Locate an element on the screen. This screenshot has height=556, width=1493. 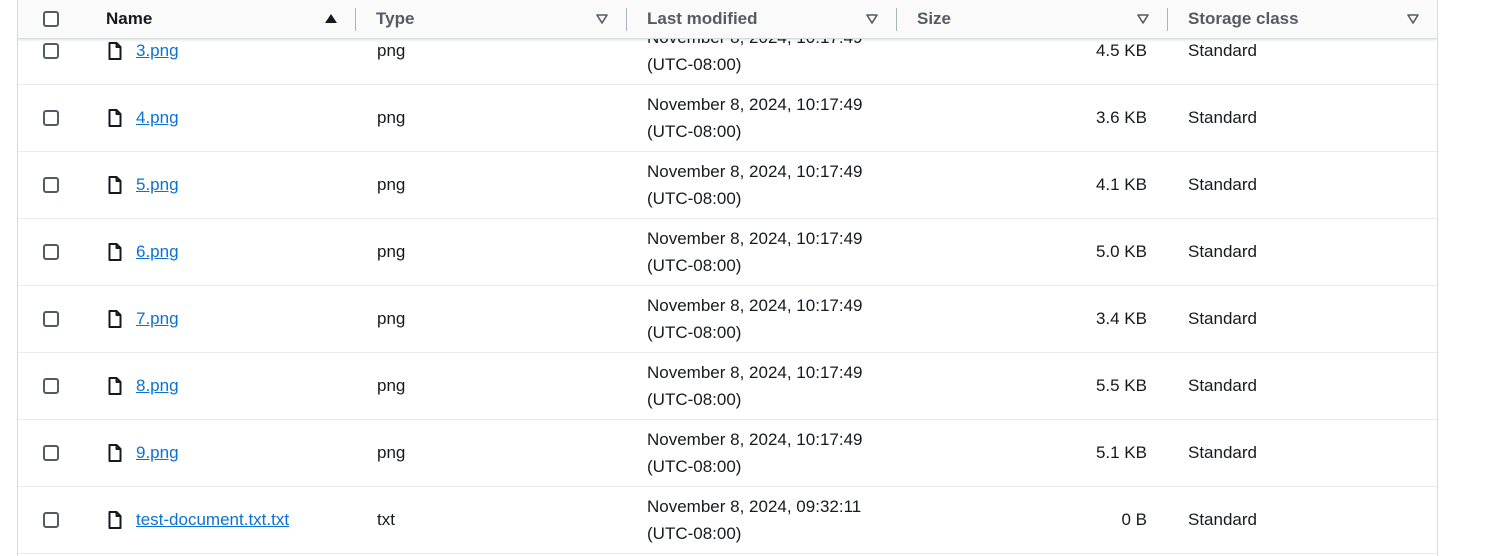
object-name-link: test-document.txt.txt is located at coordinates (212, 520).